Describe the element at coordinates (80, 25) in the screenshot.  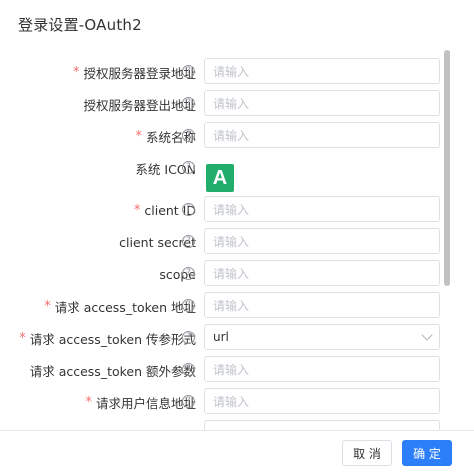
I see `dialog-title: 登录设置-OAuth2` at that location.